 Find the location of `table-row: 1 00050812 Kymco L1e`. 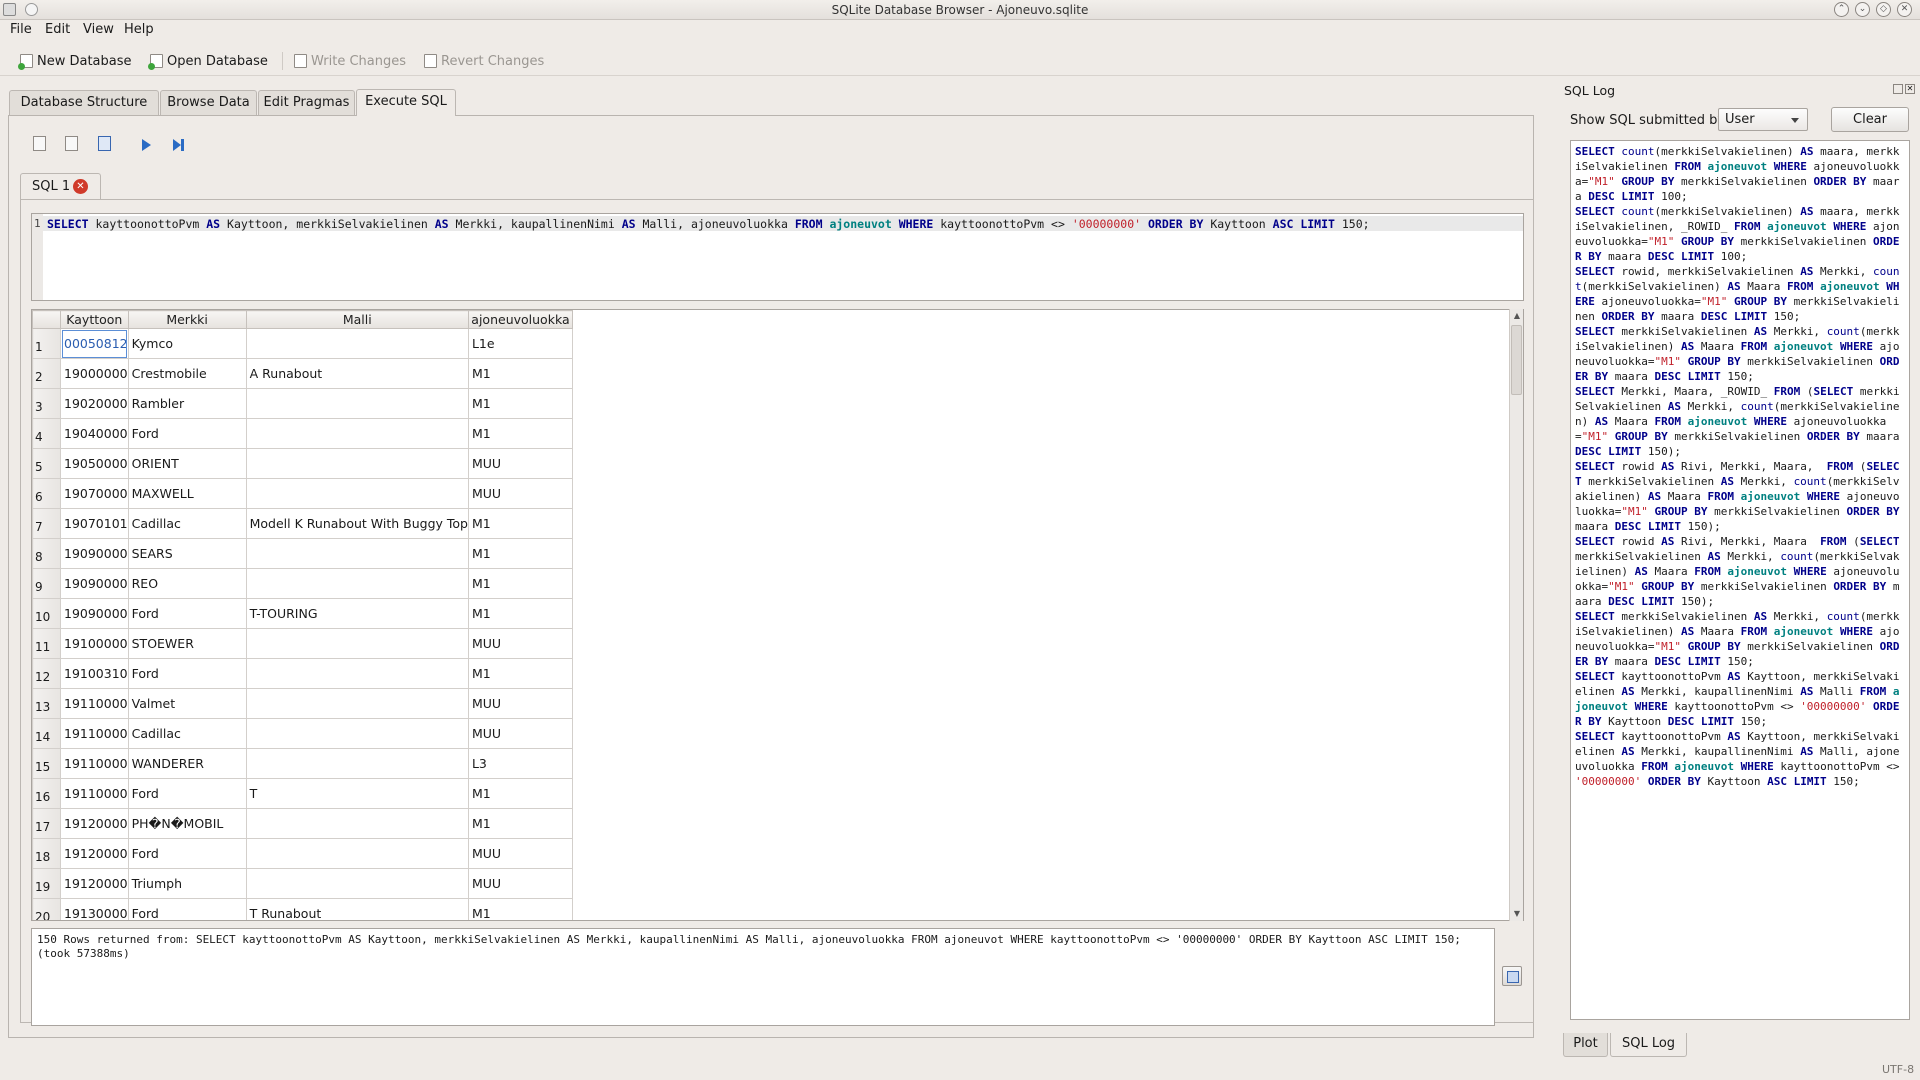

table-row: 1 00050812 Kymco L1e is located at coordinates (302, 343).